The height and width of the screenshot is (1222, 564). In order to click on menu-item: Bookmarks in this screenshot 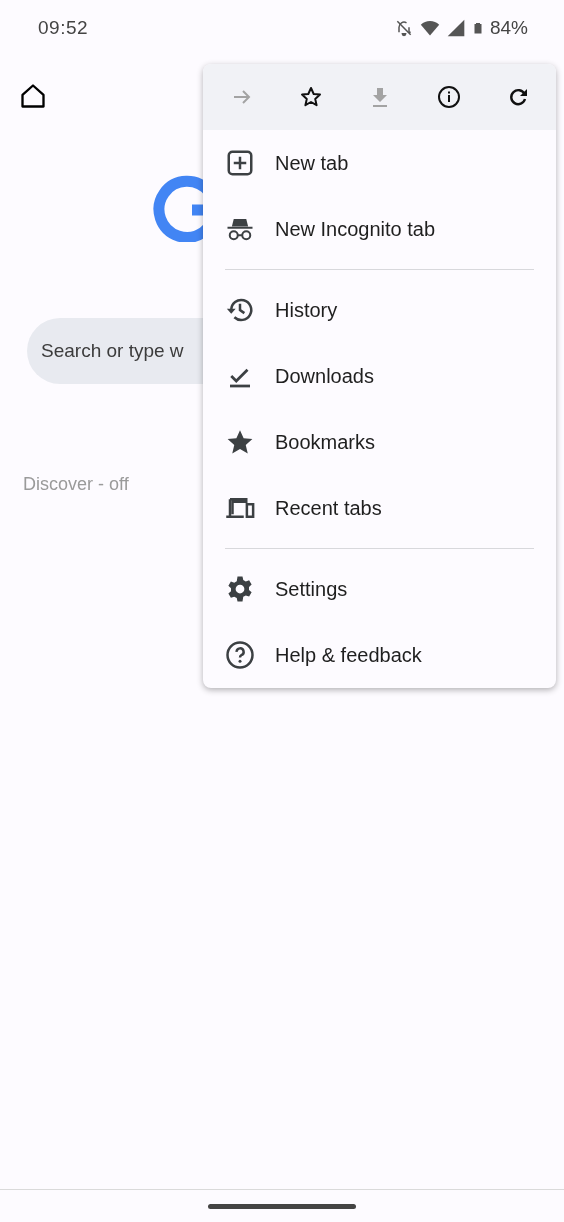, I will do `click(379, 442)`.